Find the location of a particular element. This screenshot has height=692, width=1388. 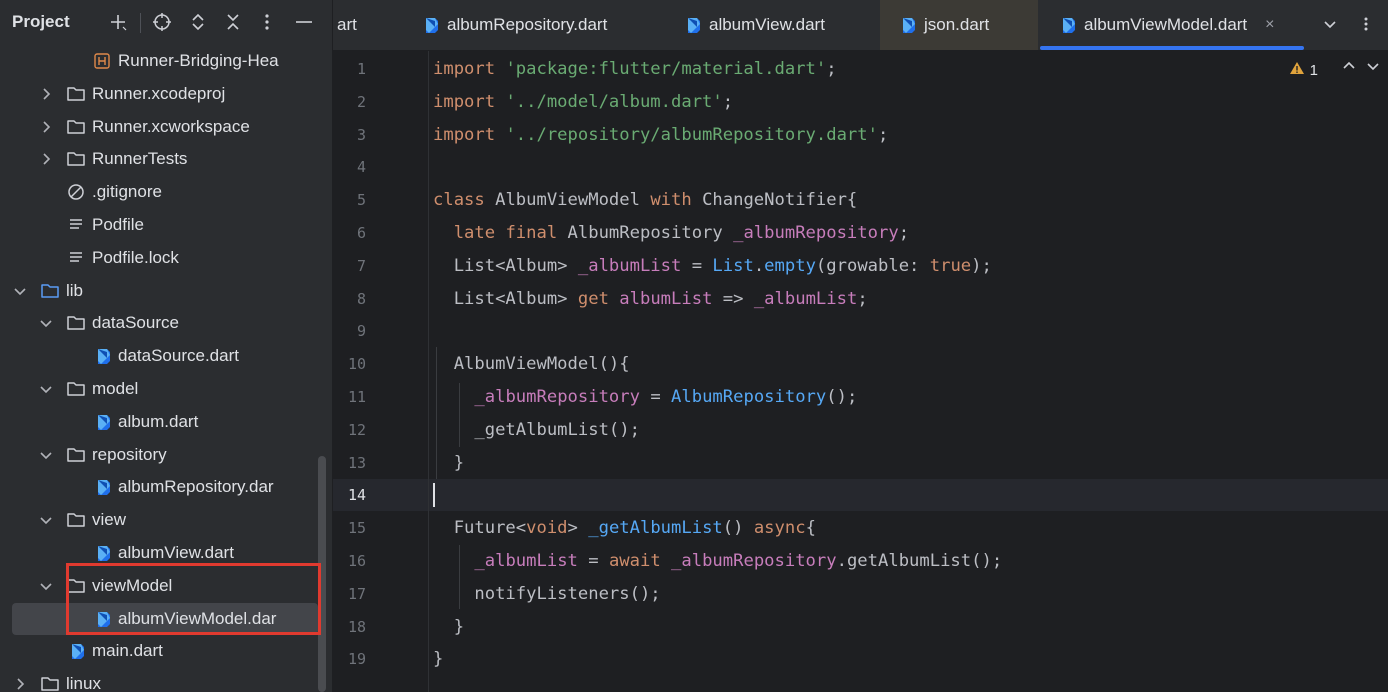

code-token: _getAlbumList(); is located at coordinates (536, 429).